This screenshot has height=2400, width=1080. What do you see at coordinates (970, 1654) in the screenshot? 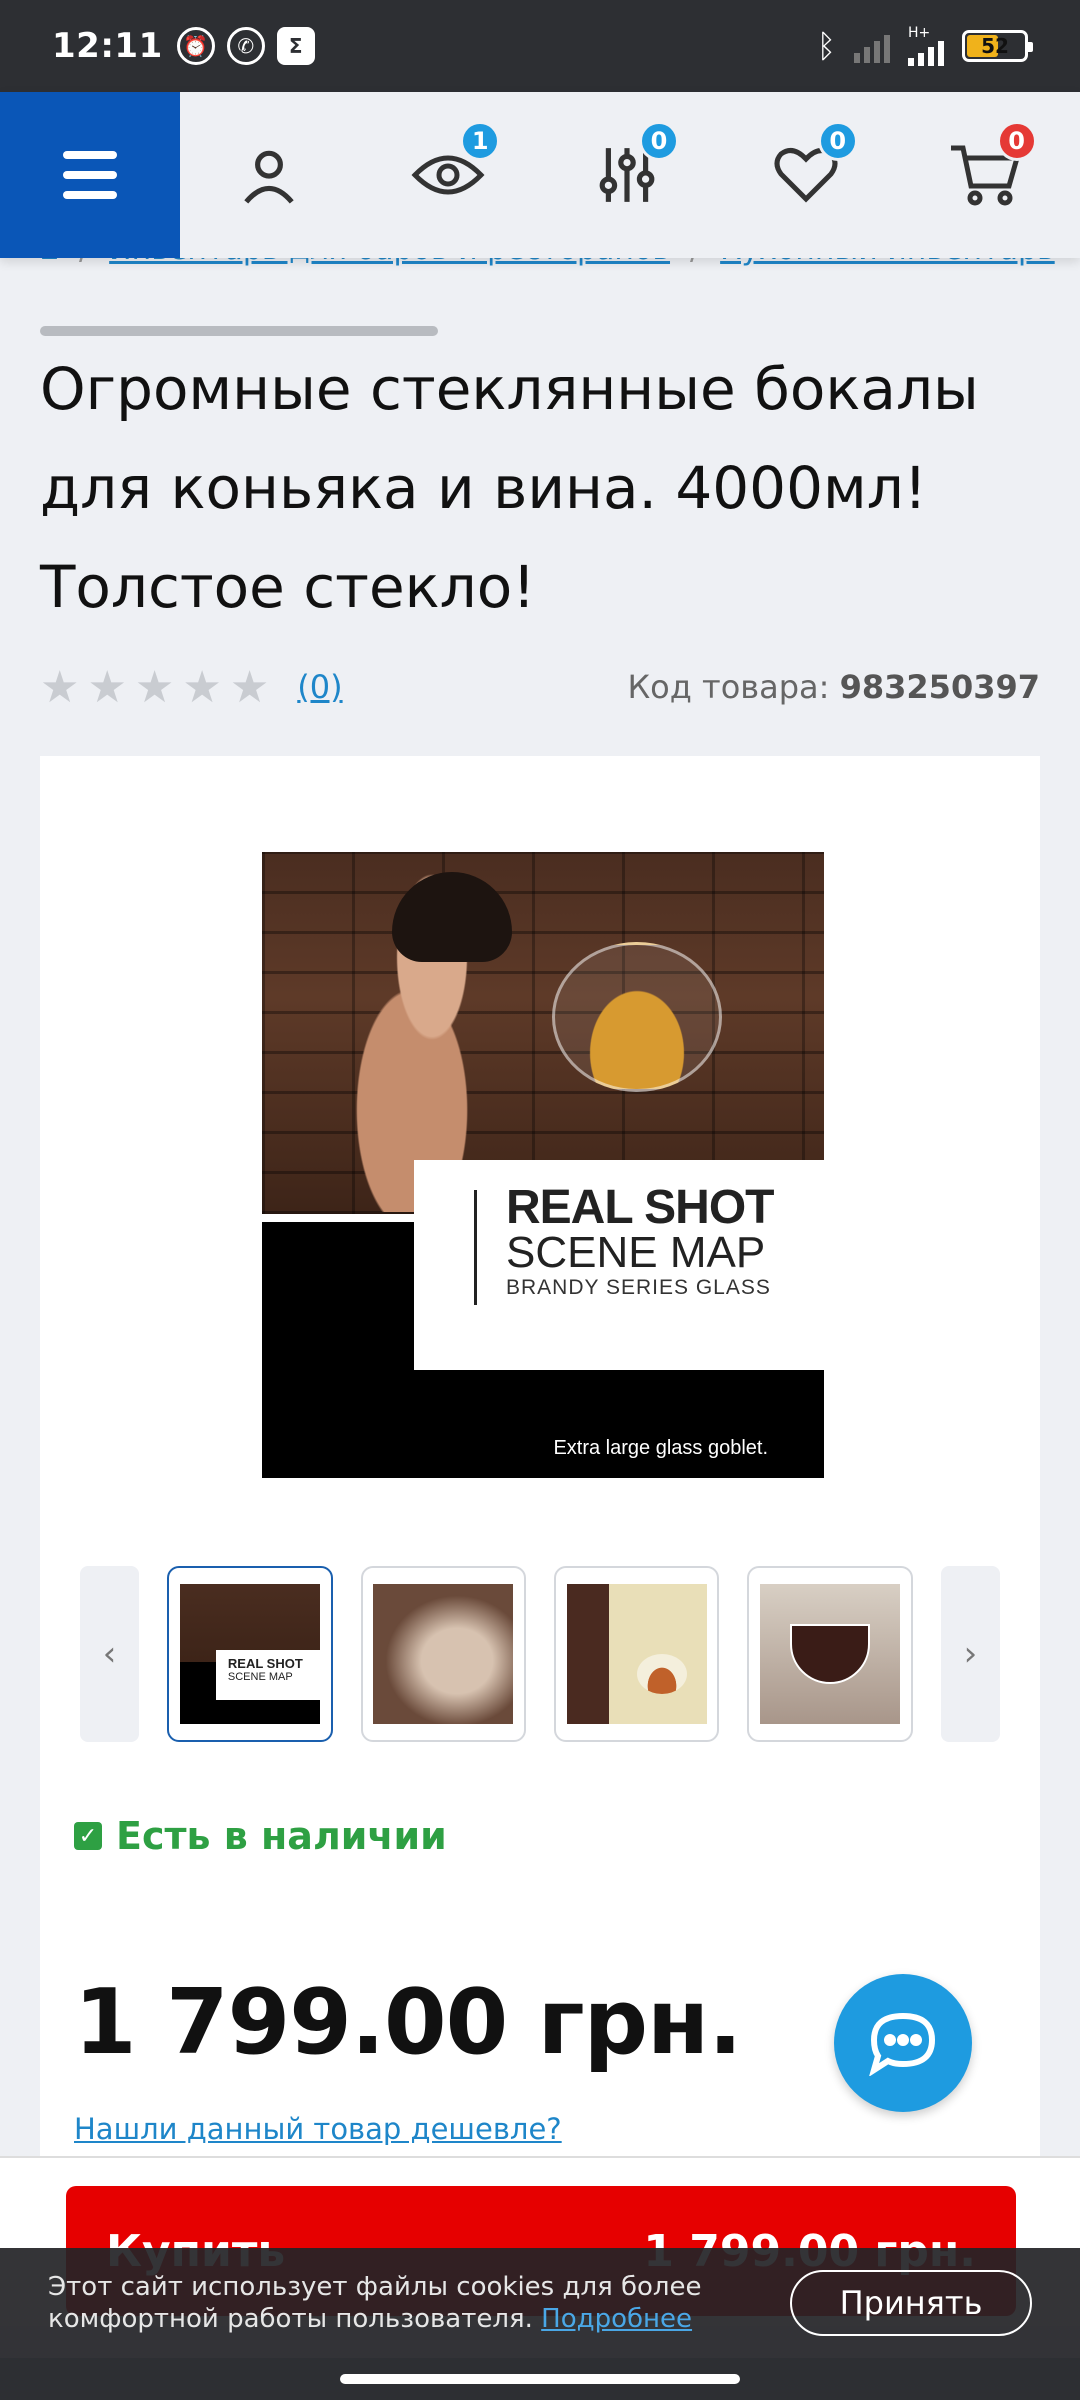
I see `thumb-next-button: ›` at bounding box center [970, 1654].